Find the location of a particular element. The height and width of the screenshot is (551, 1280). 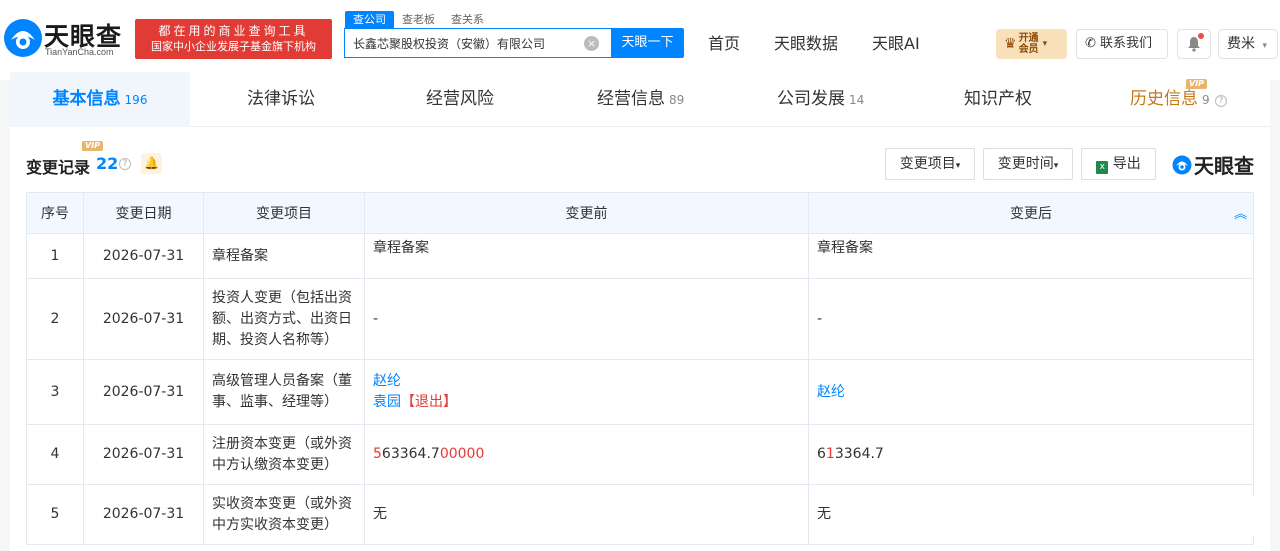

table-header-row: 序号 变更日期 变更项目 变更前 变更后 ︽ is located at coordinates (640, 213).